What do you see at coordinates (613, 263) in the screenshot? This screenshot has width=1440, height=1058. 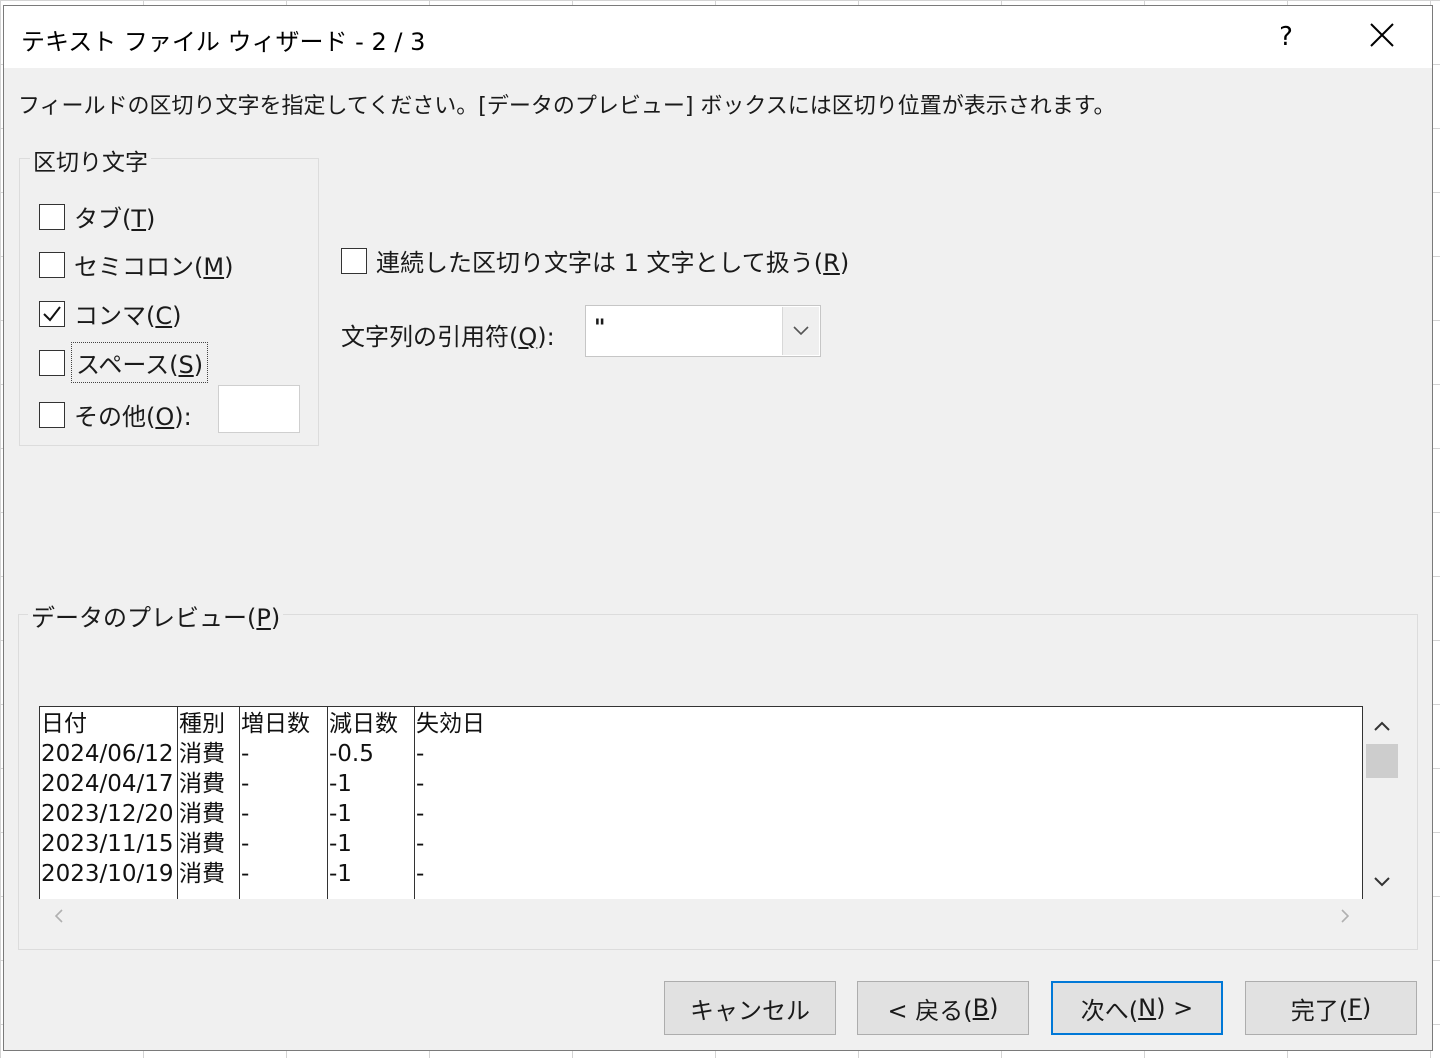 I see `consecutive-label: 連続した区切り文字は 1 文字として扱う(R)` at bounding box center [613, 263].